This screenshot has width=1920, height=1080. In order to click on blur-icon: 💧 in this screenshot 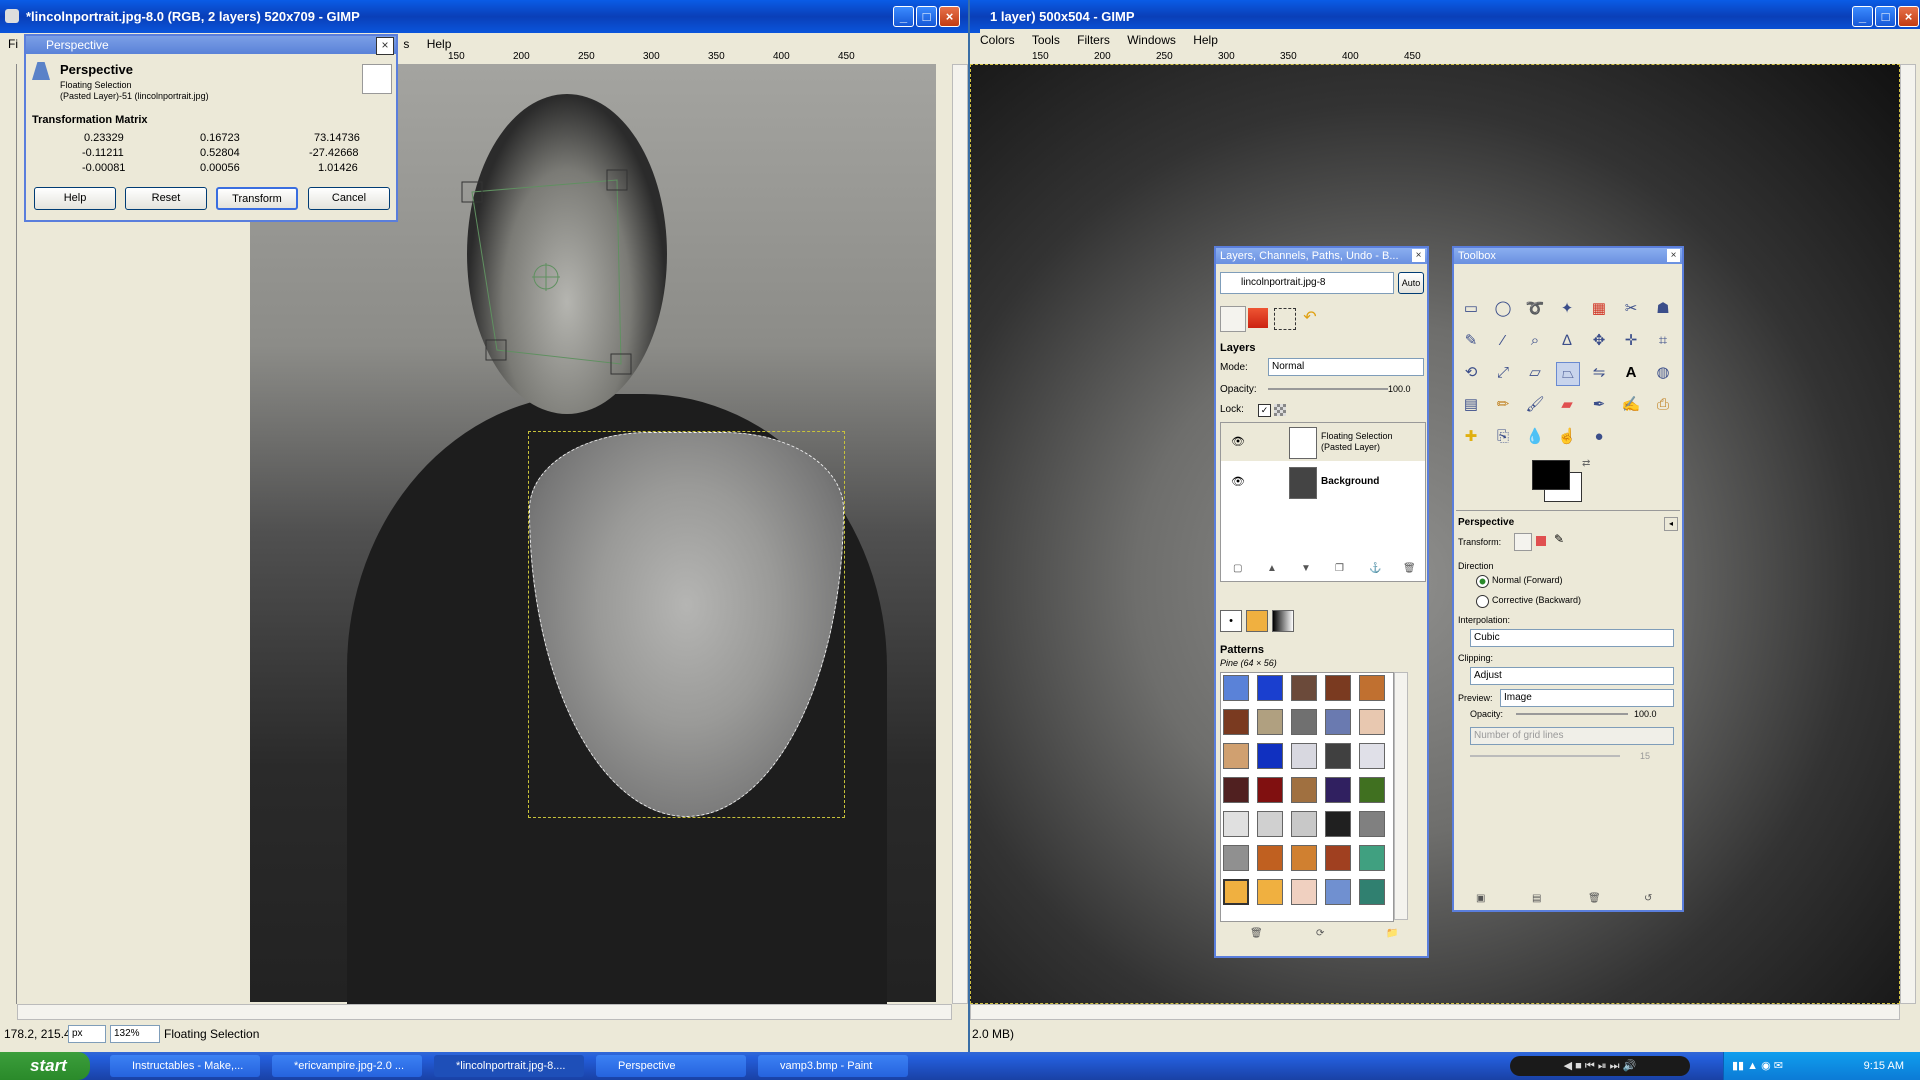, I will do `click(1535, 437)`.